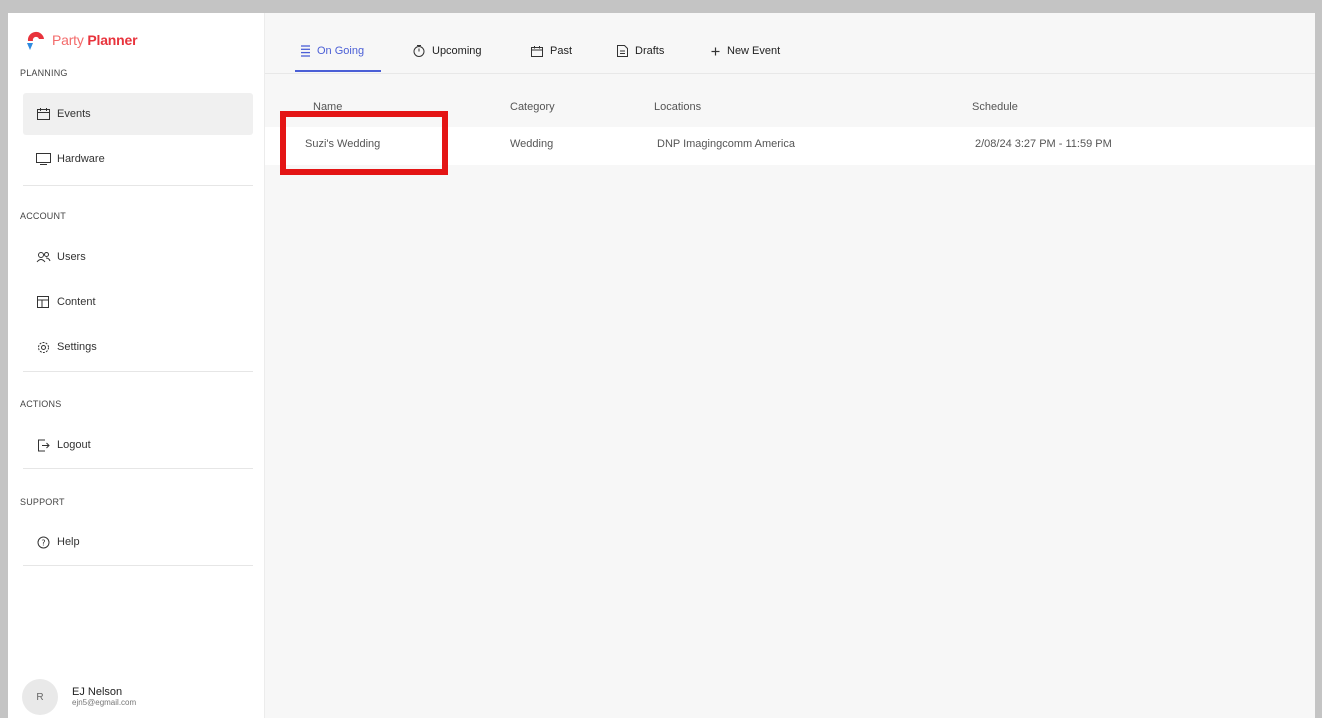 This screenshot has height=718, width=1322. Describe the element at coordinates (44, 73) in the screenshot. I see `section-planning: PLANNING` at that location.